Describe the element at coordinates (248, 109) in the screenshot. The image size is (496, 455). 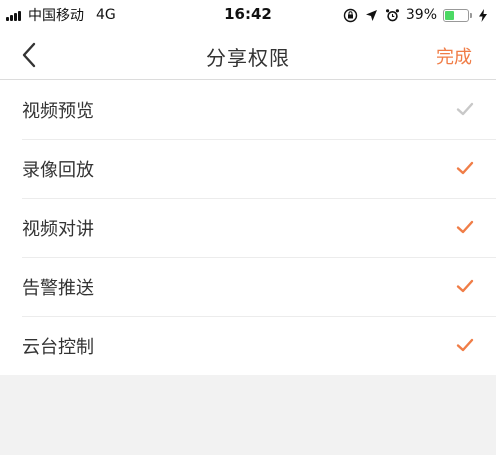
I see `permission-row: 视频预览` at that location.